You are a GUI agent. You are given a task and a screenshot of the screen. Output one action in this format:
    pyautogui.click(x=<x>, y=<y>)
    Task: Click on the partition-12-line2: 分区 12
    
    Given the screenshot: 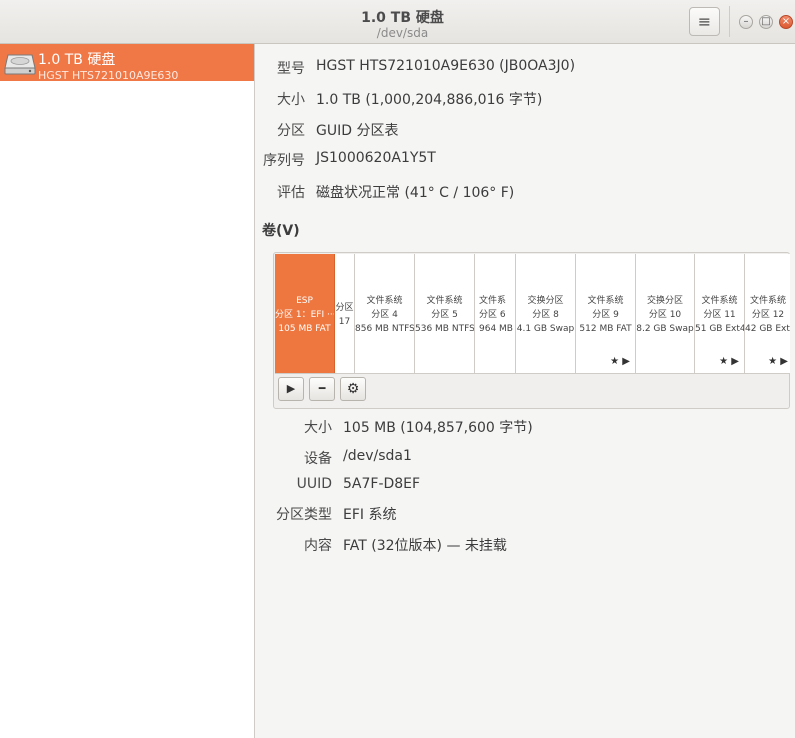 What is the action you would take?
    pyautogui.click(x=768, y=315)
    